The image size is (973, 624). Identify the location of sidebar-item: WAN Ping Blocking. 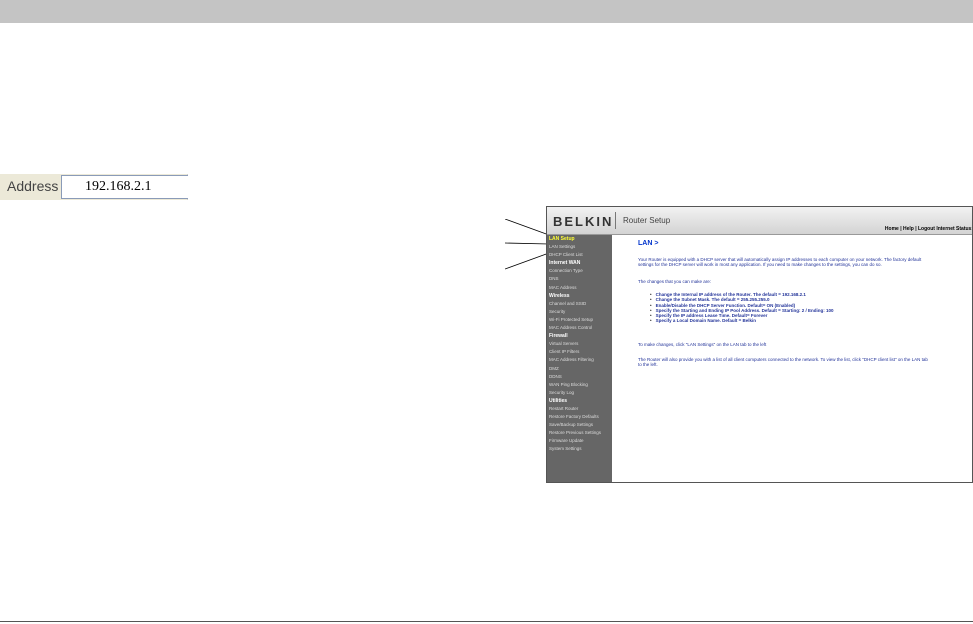
(579, 385).